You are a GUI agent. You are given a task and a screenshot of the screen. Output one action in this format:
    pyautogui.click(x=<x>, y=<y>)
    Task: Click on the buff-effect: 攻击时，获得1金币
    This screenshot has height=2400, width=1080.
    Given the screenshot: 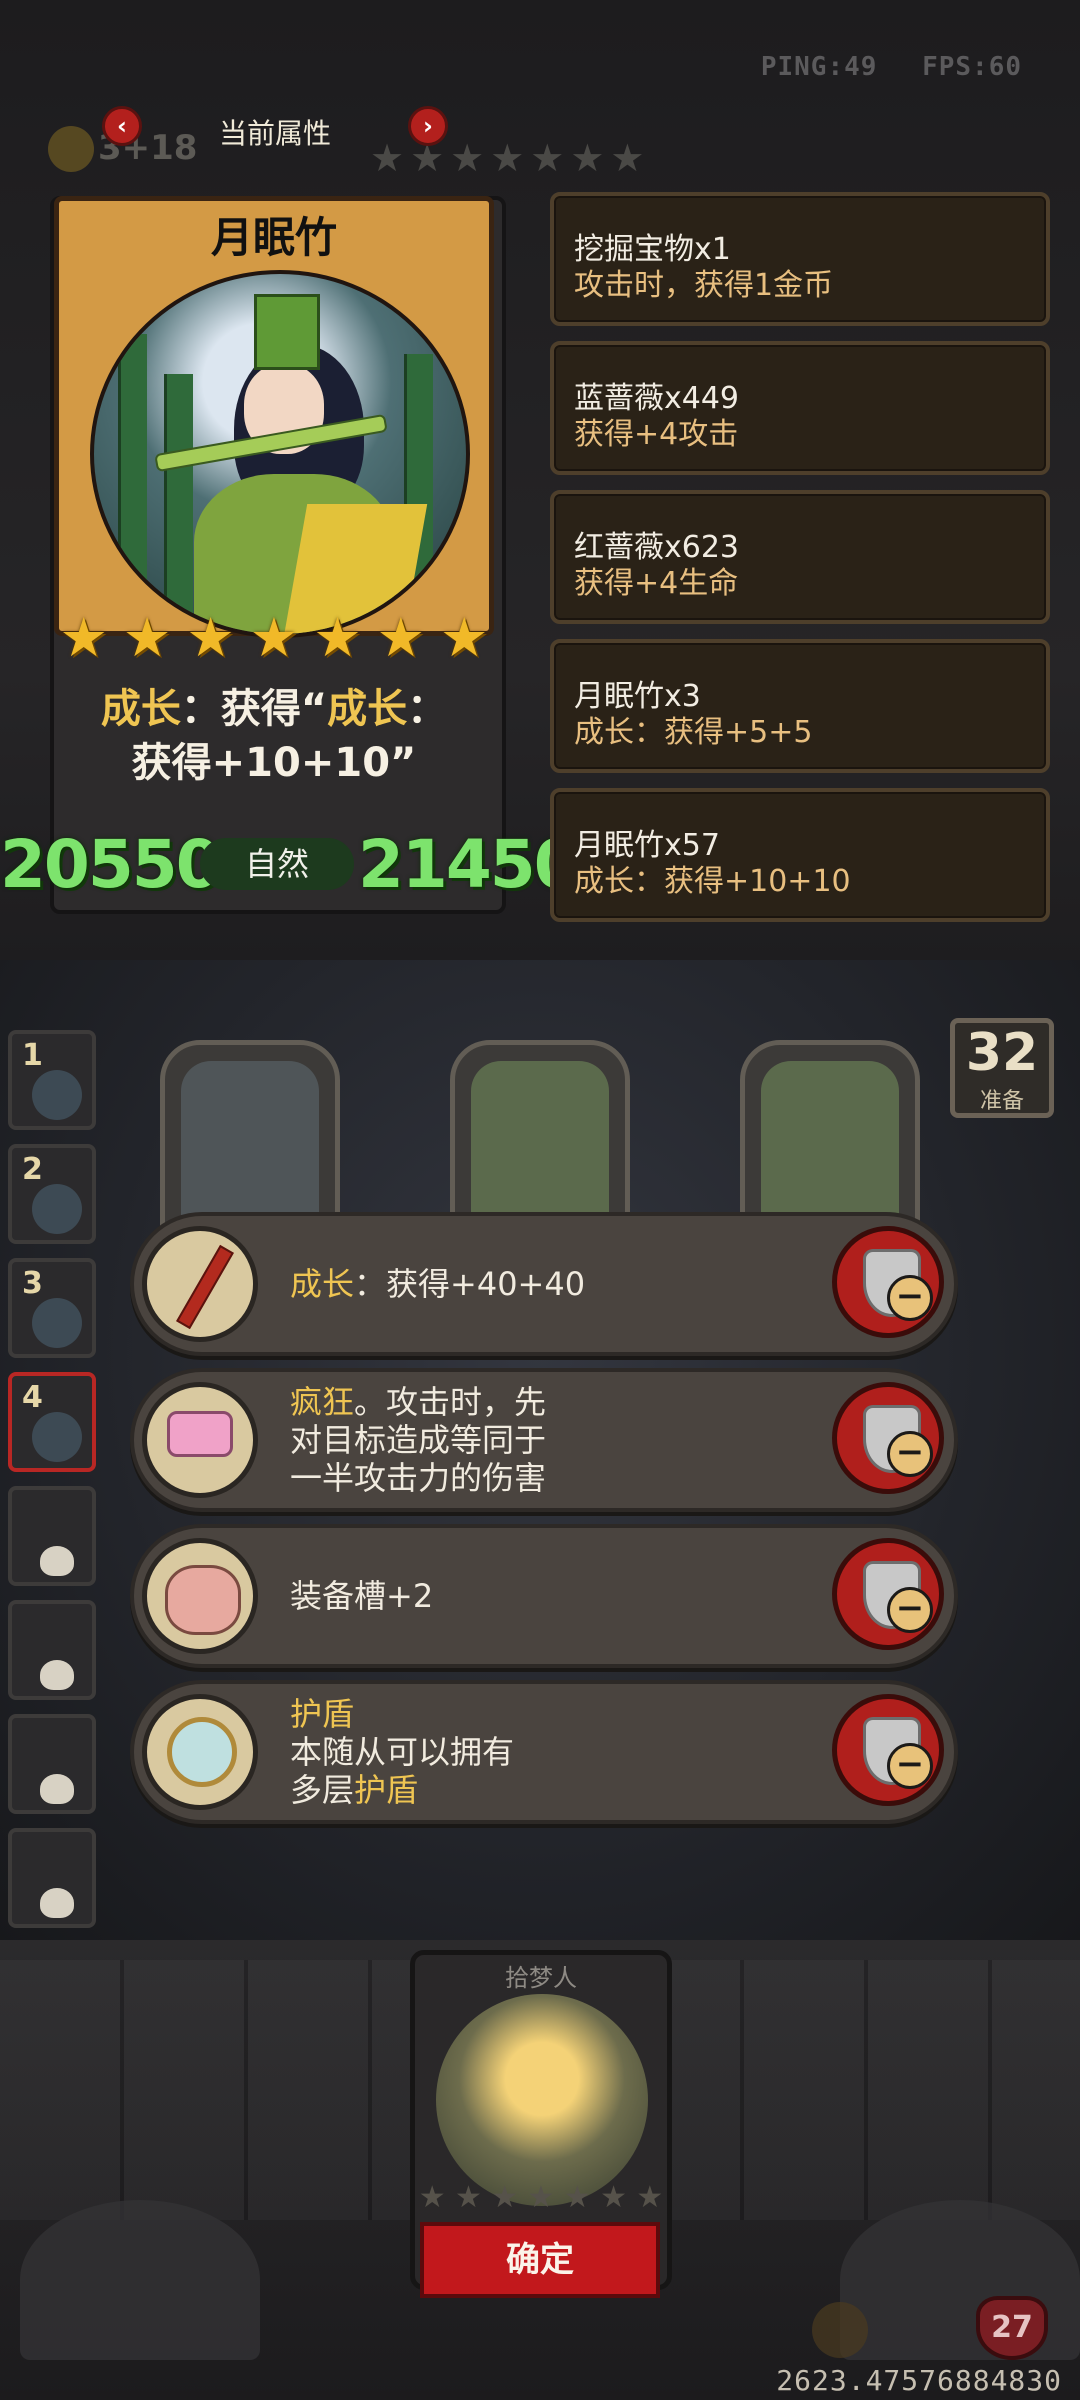 What is the action you would take?
    pyautogui.click(x=704, y=285)
    